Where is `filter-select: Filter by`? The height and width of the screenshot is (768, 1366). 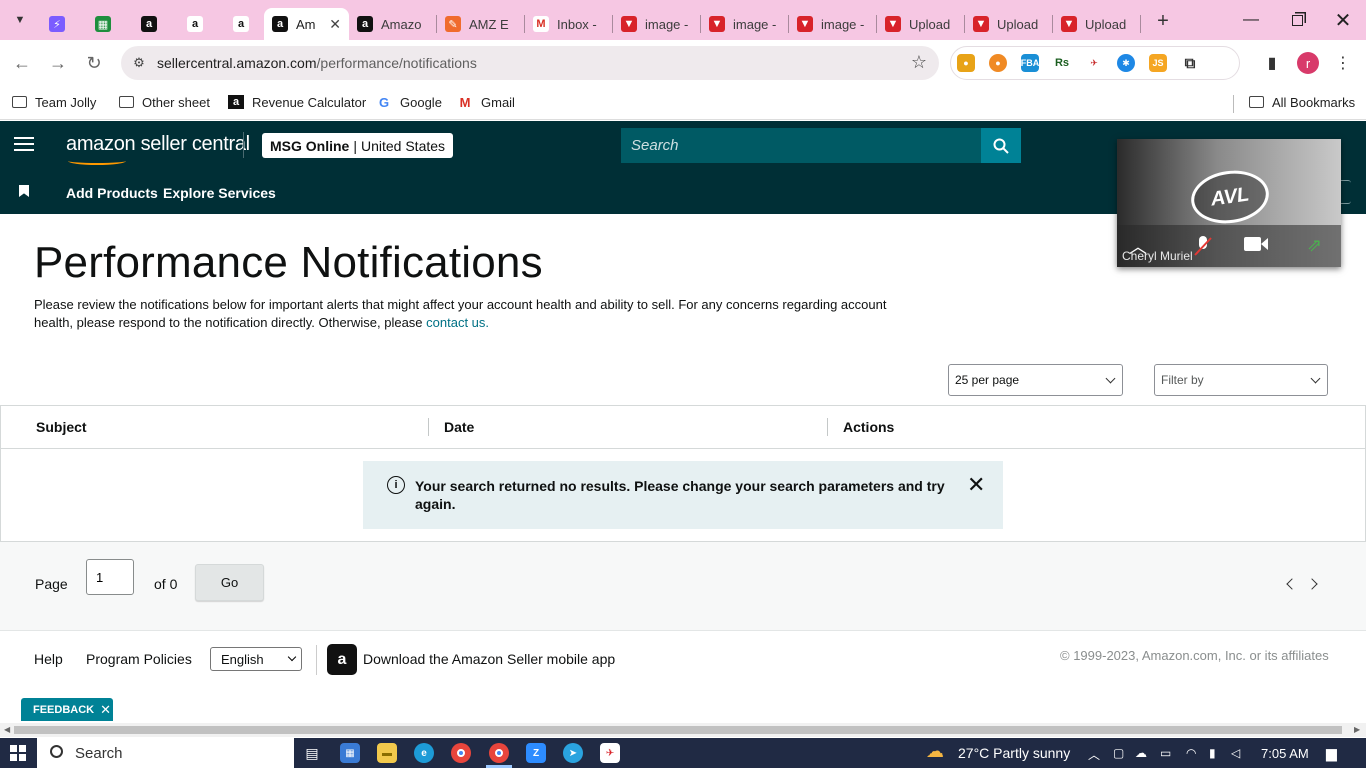 filter-select: Filter by is located at coordinates (1241, 380).